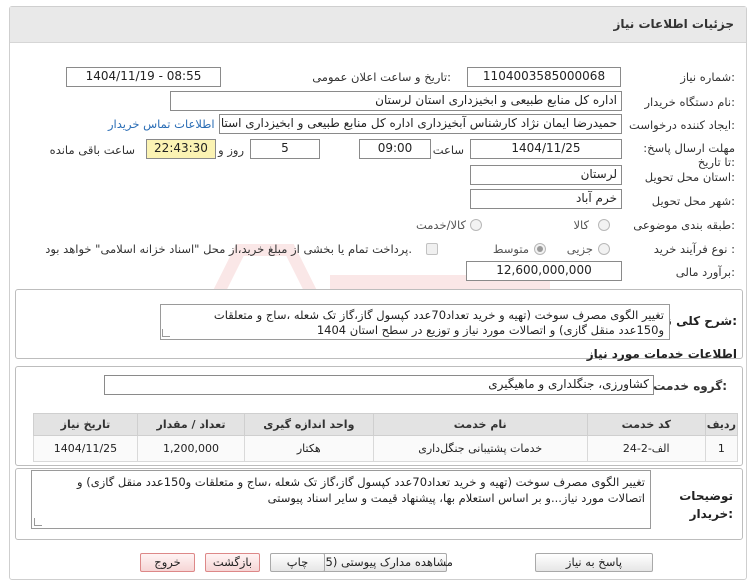 This screenshot has height=588, width=755. What do you see at coordinates (604, 225) in the screenshot?
I see `category-option-goods-radio` at bounding box center [604, 225].